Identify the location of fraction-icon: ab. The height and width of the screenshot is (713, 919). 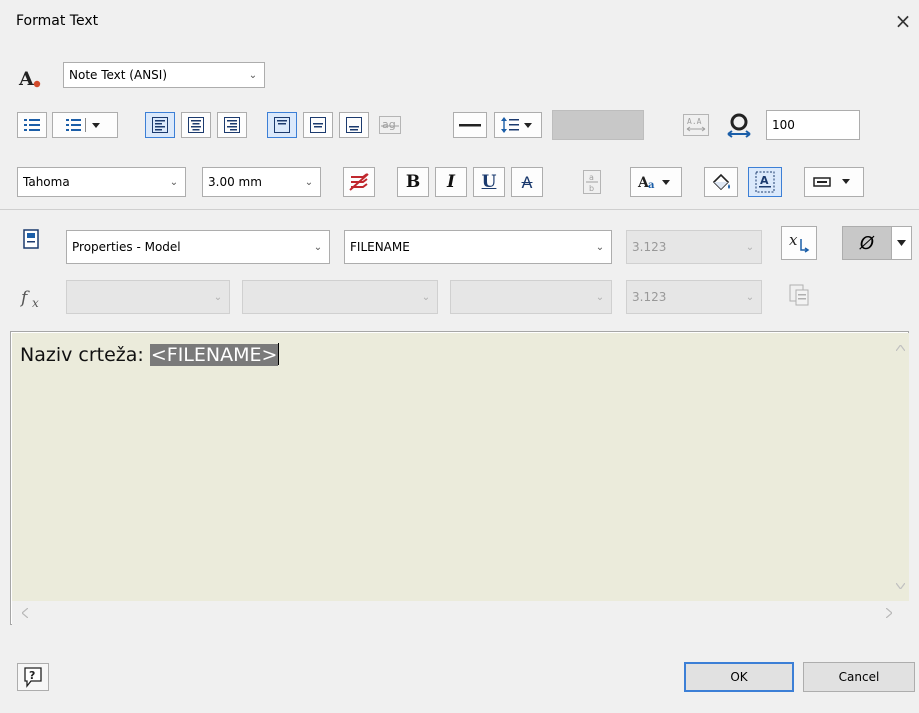
(592, 182).